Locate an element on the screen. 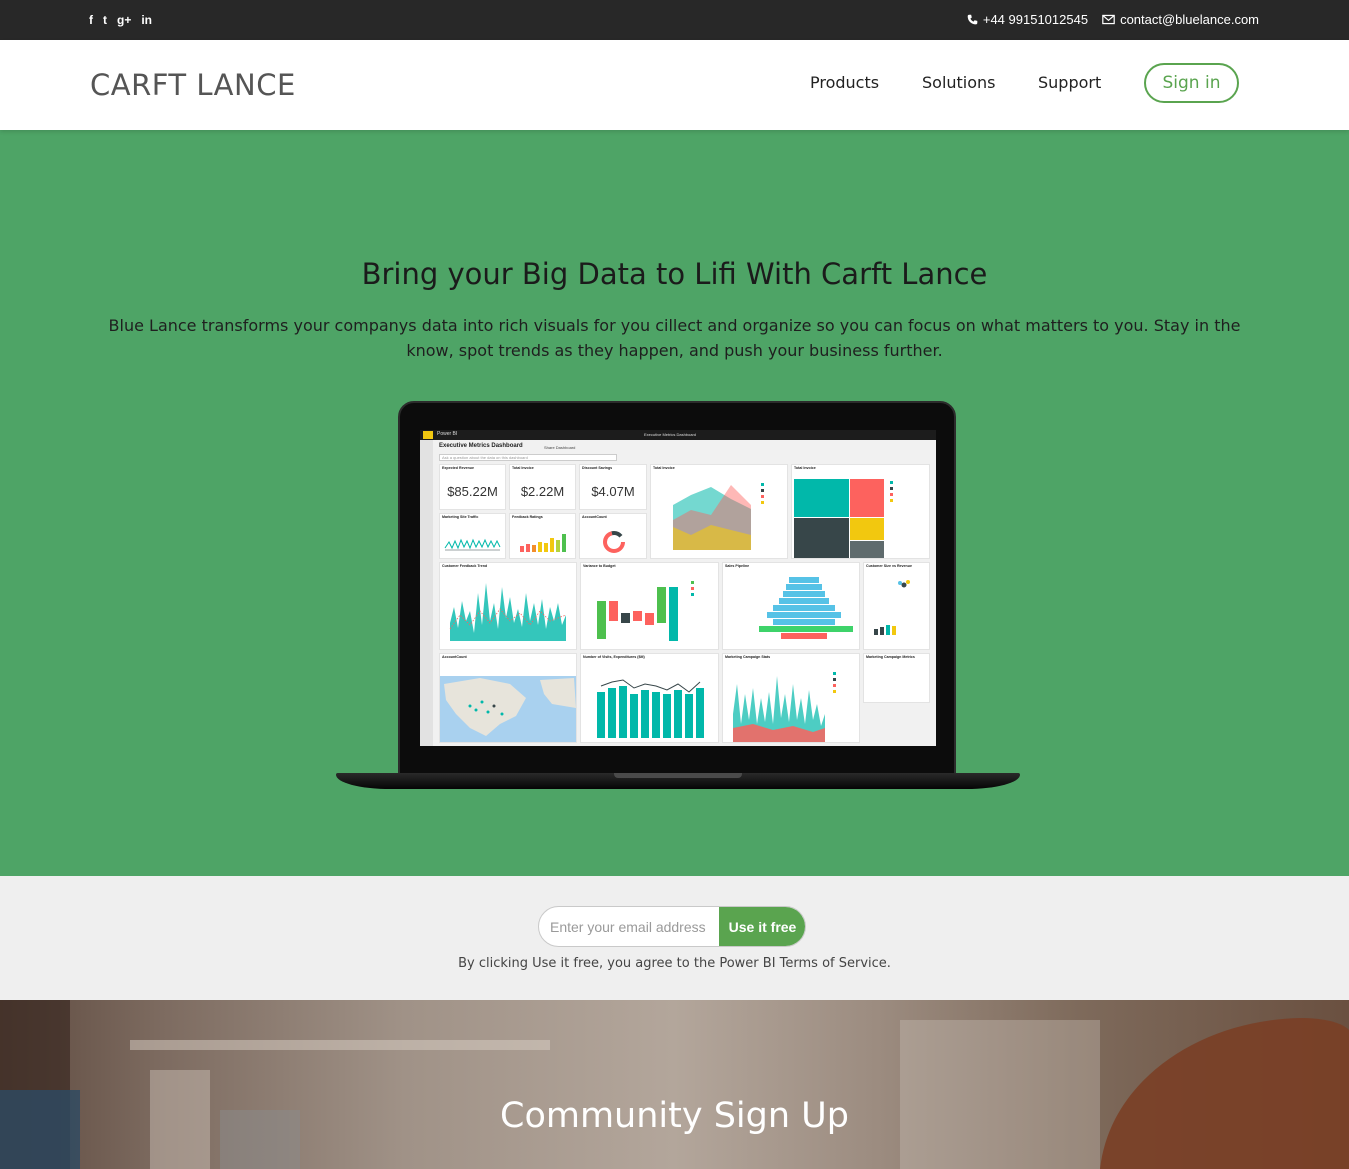 The height and width of the screenshot is (1169, 1349). tile-title: Marketing Campaign Metrics is located at coordinates (890, 657).